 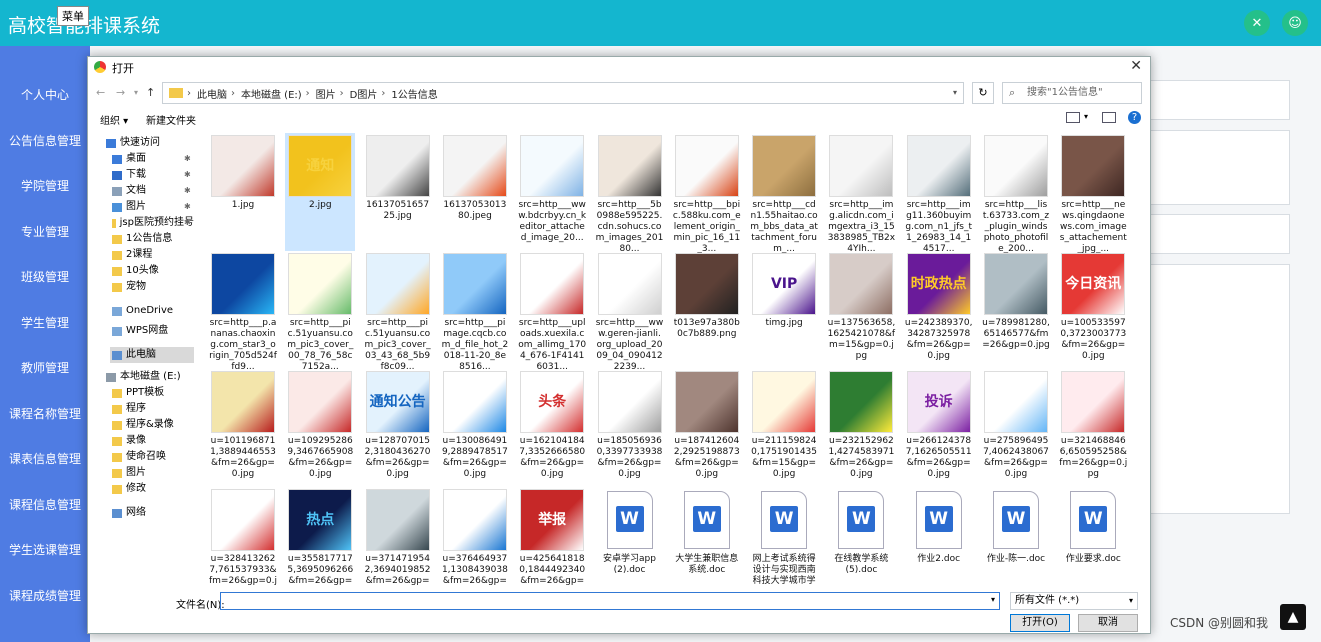 What do you see at coordinates (152, 513) in the screenshot?
I see `tree-item: 网络` at bounding box center [152, 513].